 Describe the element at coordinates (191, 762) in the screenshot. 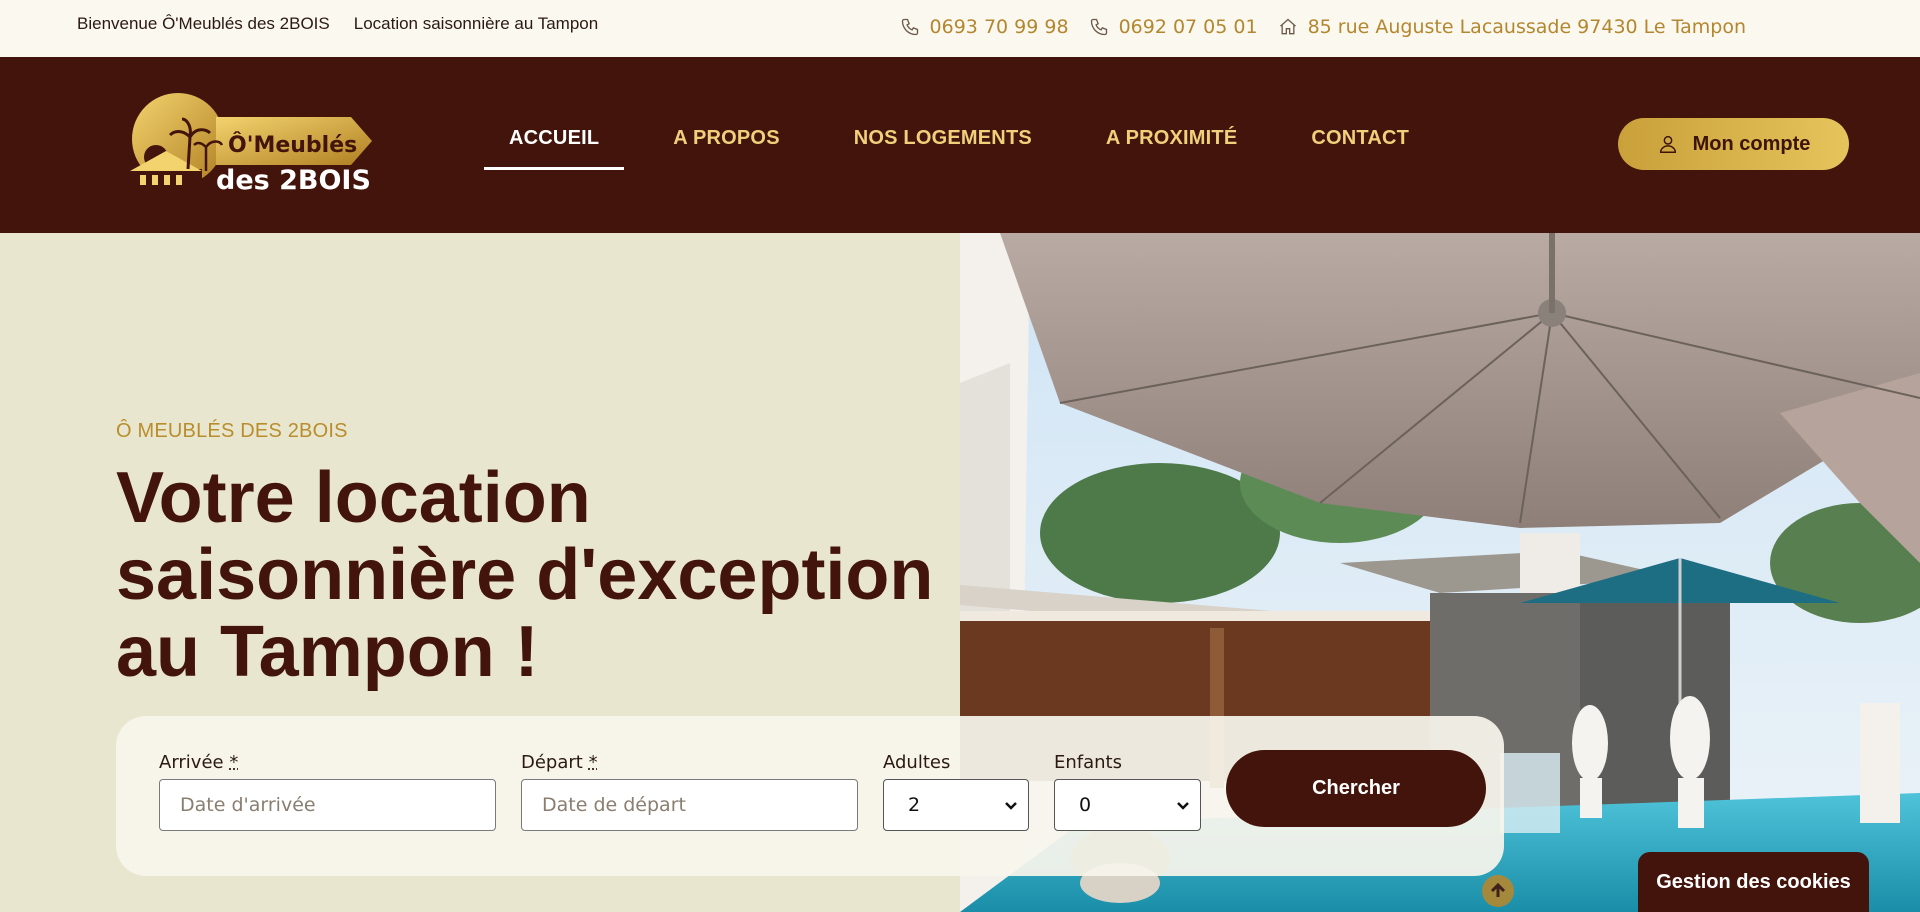

I see `arrival-label-text: Arrivée` at that location.